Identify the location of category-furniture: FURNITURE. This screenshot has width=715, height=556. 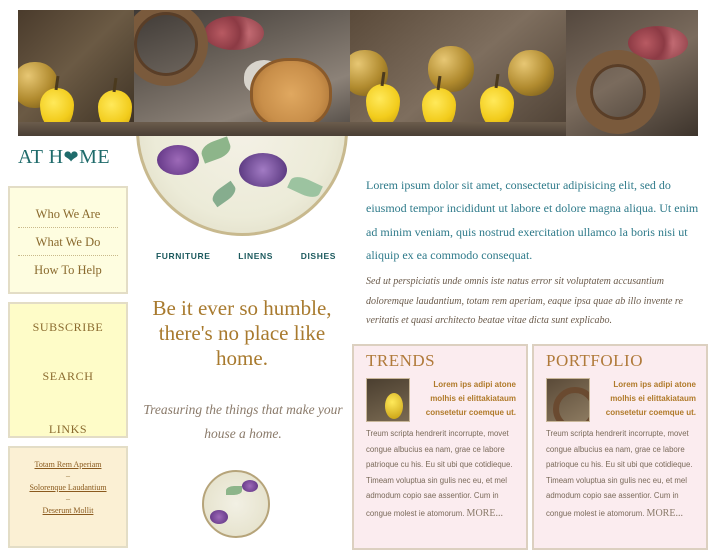
(183, 256).